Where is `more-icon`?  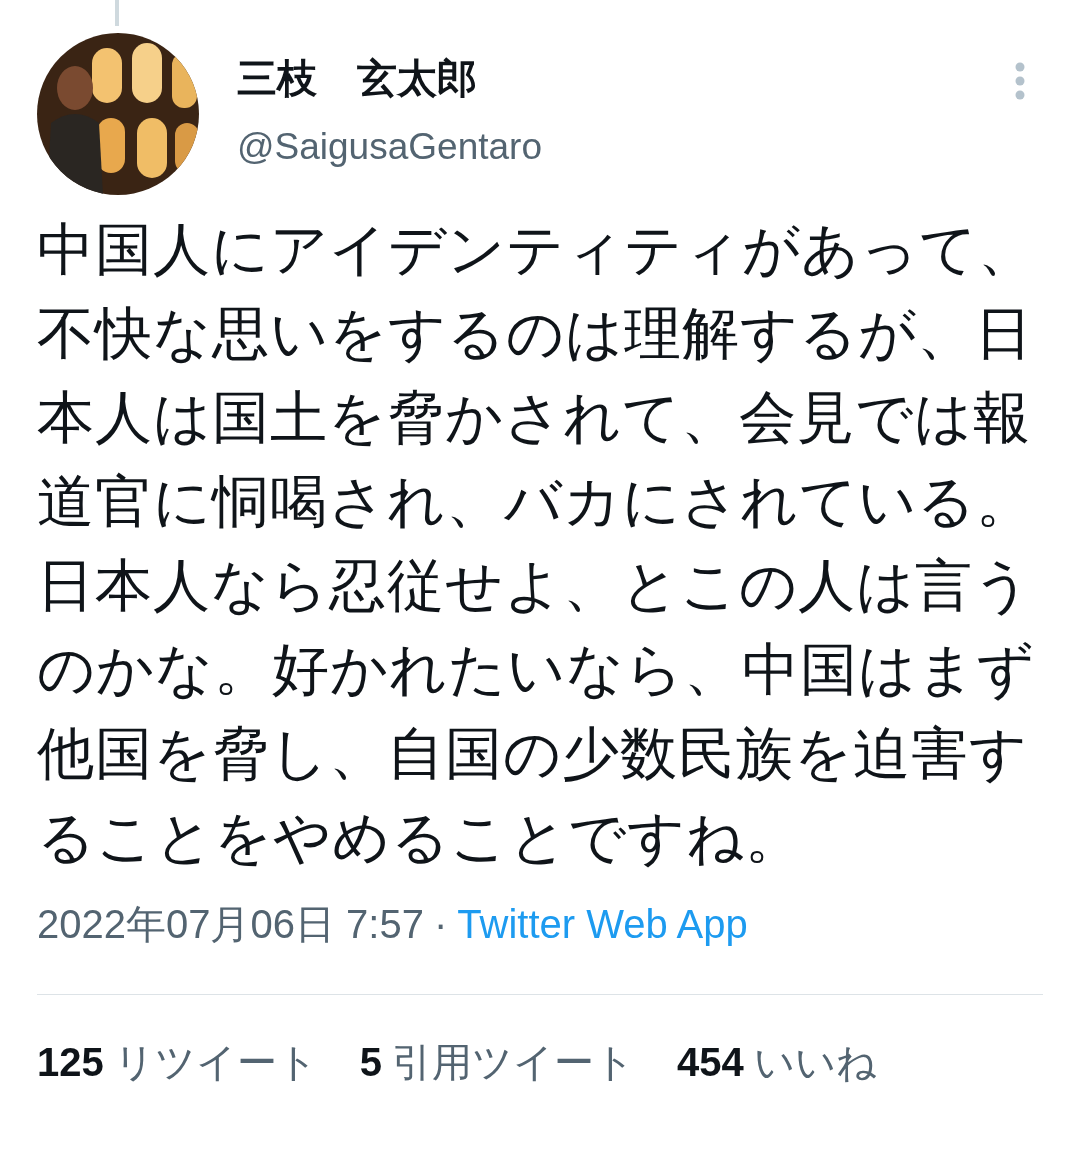
more-icon is located at coordinates (1020, 81).